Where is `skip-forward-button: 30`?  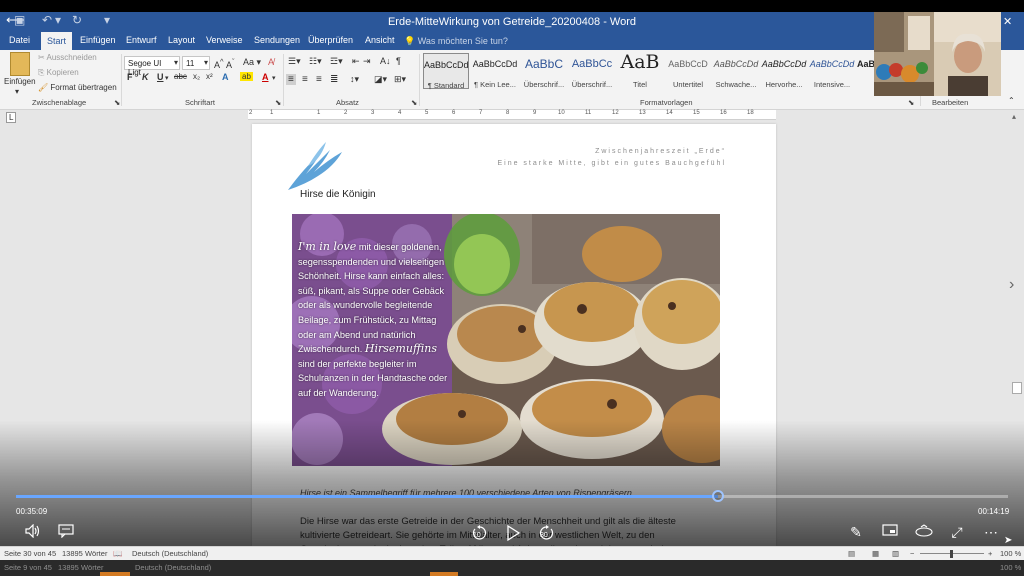
skip-forward-button: 30 is located at coordinates (546, 533).